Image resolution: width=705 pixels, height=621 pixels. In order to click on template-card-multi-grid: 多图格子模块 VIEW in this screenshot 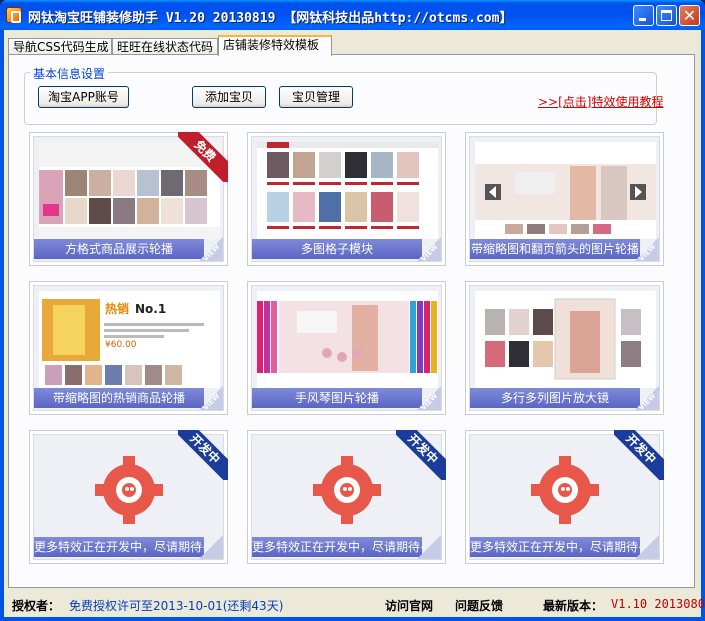, I will do `click(346, 199)`.